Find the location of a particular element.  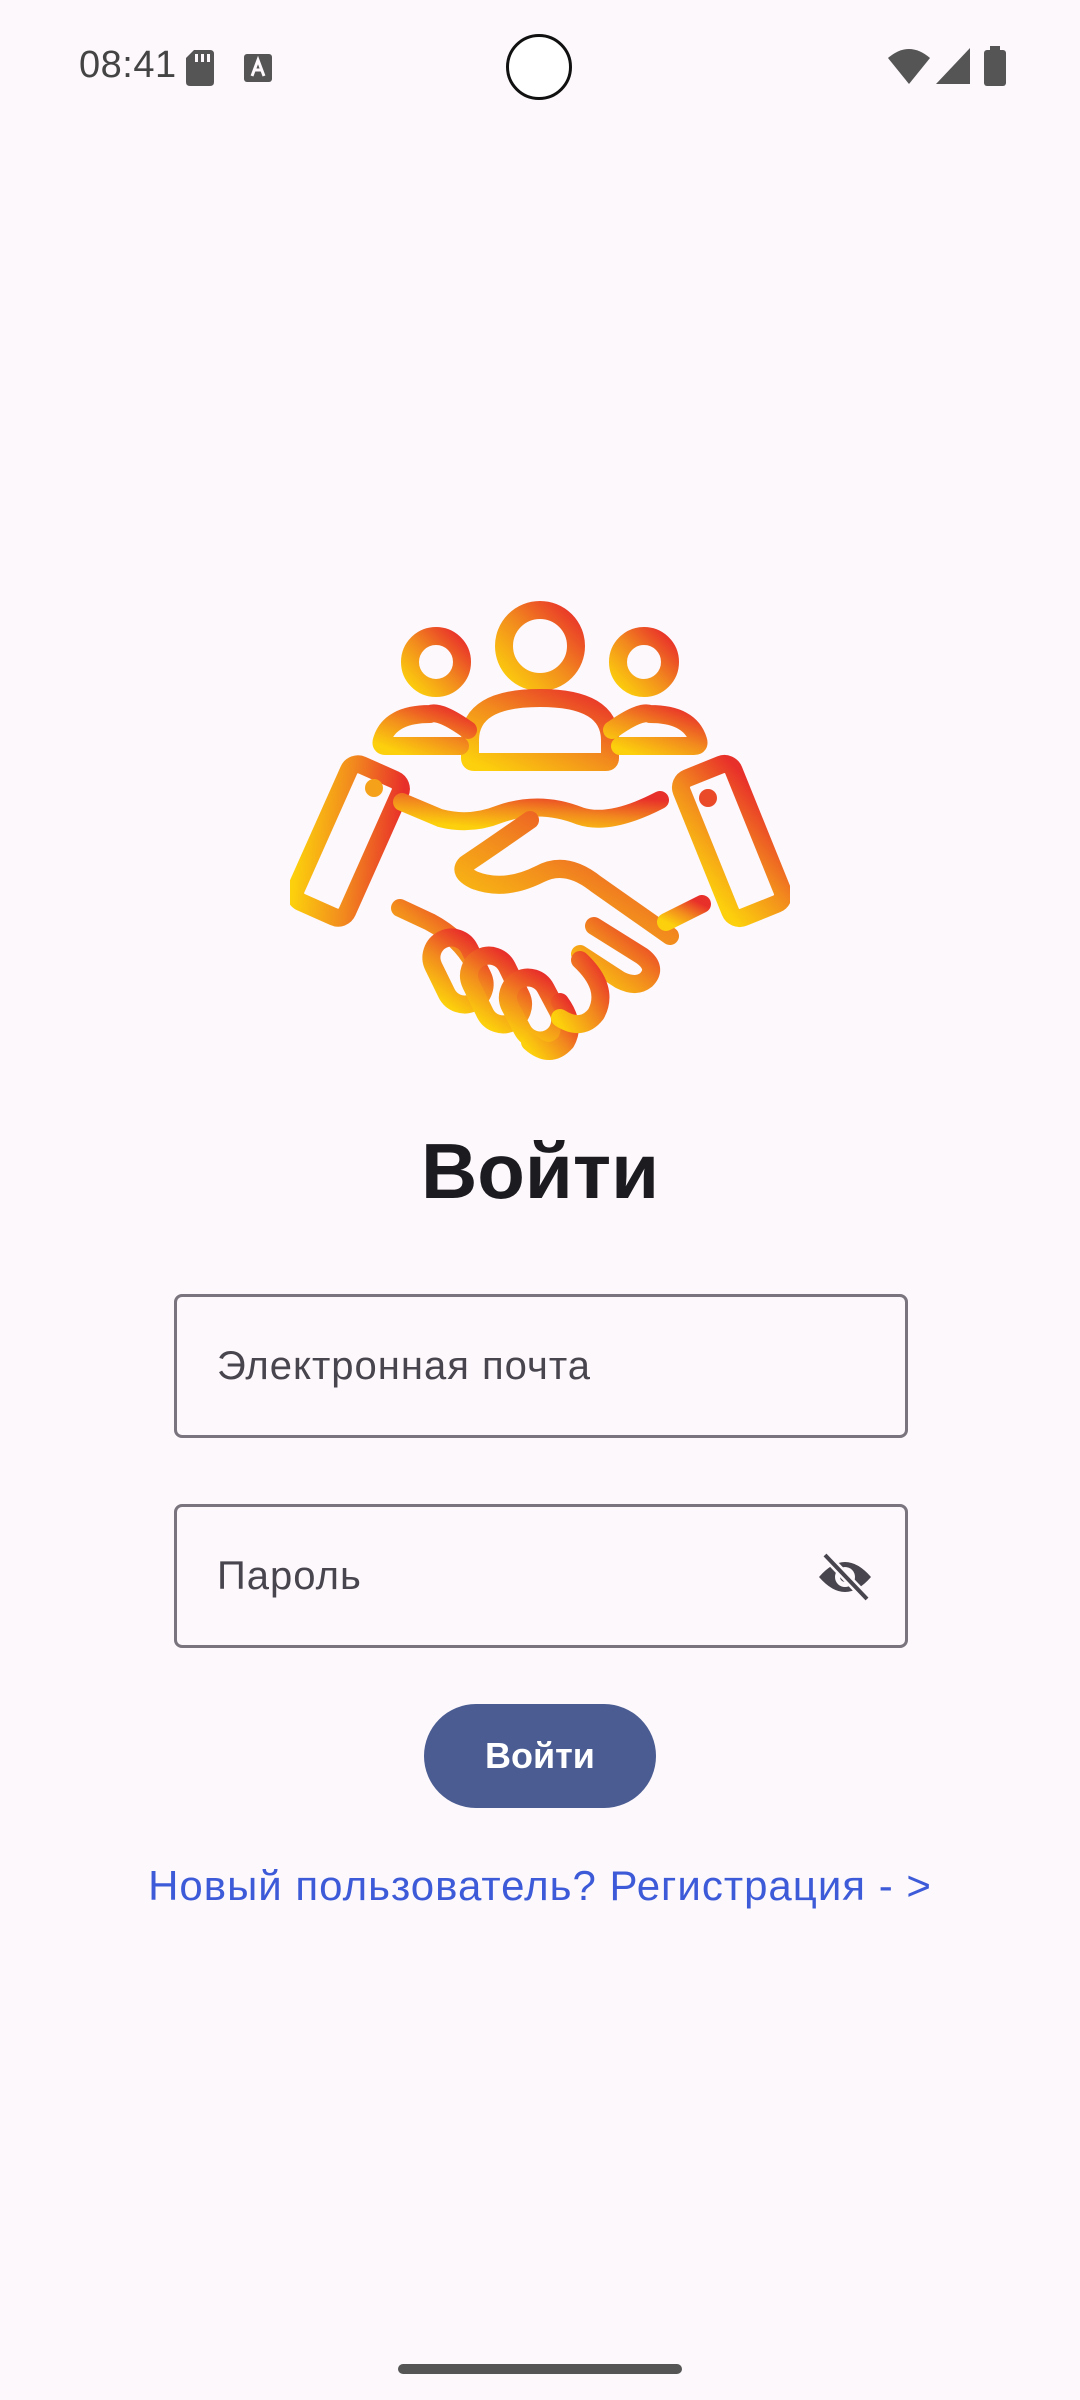

status-bar: 08:41 is located at coordinates (540, 68).